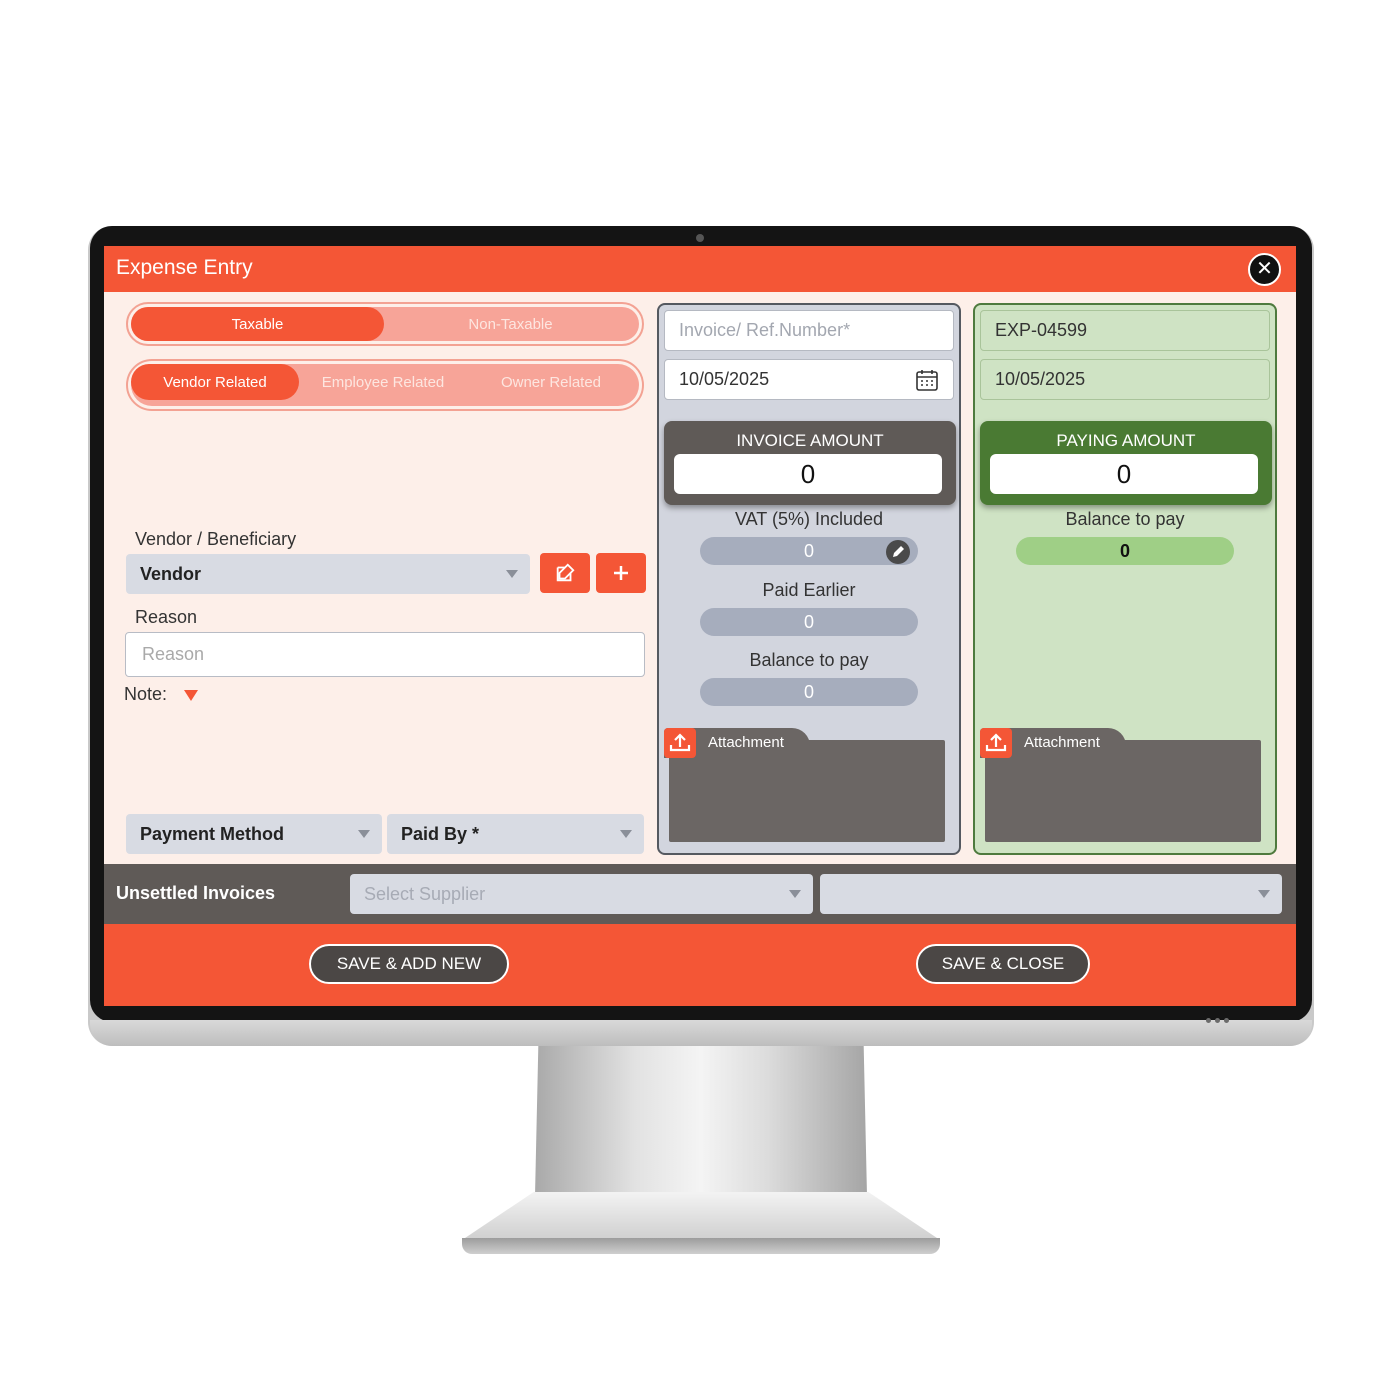  What do you see at coordinates (440, 834) in the screenshot?
I see `paid-by-selected: Paid By *` at bounding box center [440, 834].